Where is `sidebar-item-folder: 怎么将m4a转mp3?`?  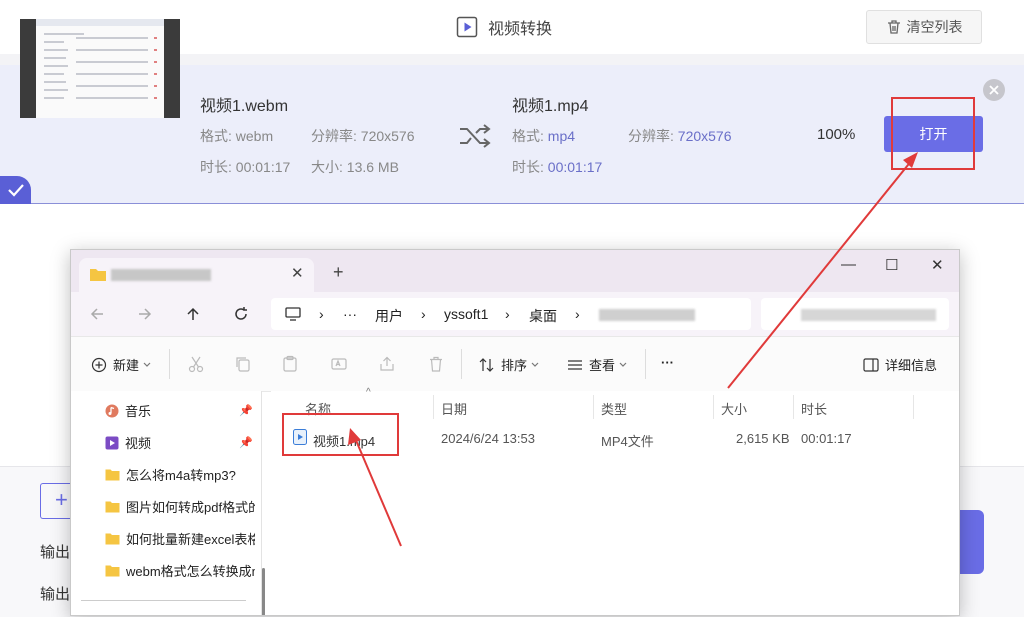
sidebar-item-folder: 怎么将m4a转mp3? is located at coordinates (180, 474).